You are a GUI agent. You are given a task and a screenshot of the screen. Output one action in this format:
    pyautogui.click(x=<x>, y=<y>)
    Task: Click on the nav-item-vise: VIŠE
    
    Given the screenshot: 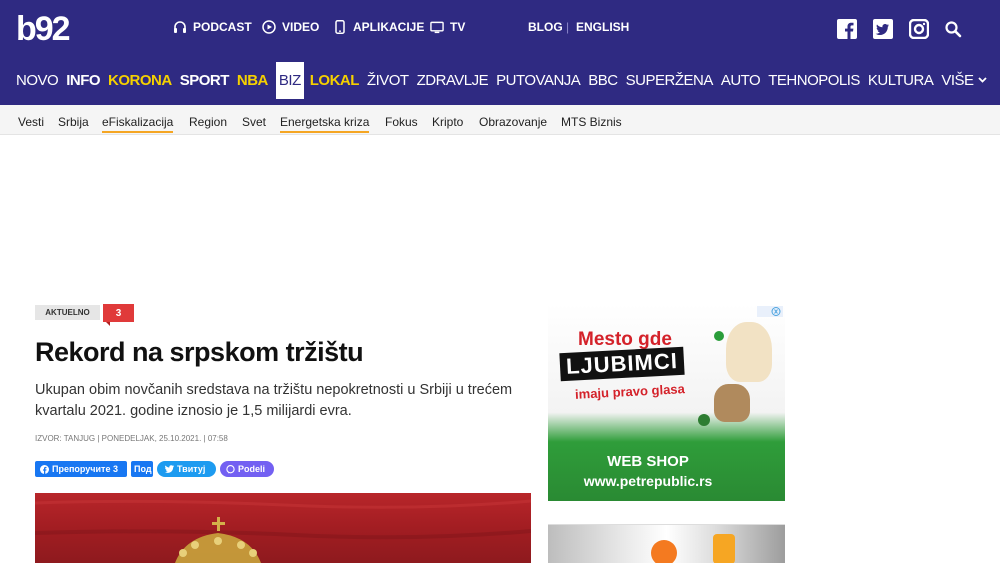 What is the action you would take?
    pyautogui.click(x=964, y=80)
    